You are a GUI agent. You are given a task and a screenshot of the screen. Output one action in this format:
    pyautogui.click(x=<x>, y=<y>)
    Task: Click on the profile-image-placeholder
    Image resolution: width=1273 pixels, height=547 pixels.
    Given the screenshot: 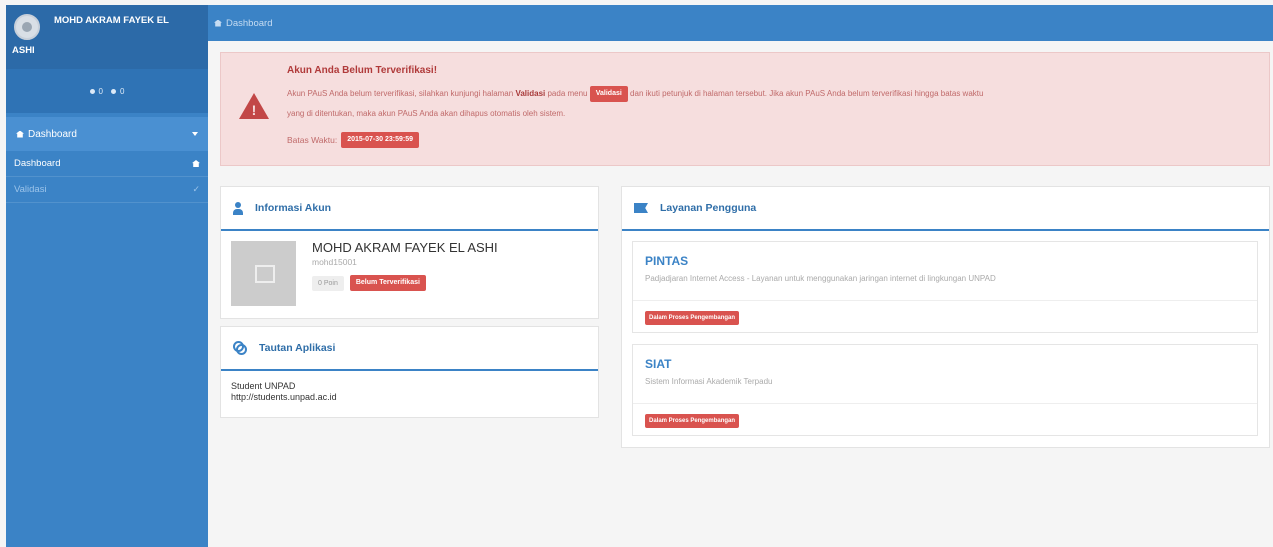 What is the action you would take?
    pyautogui.click(x=263, y=273)
    